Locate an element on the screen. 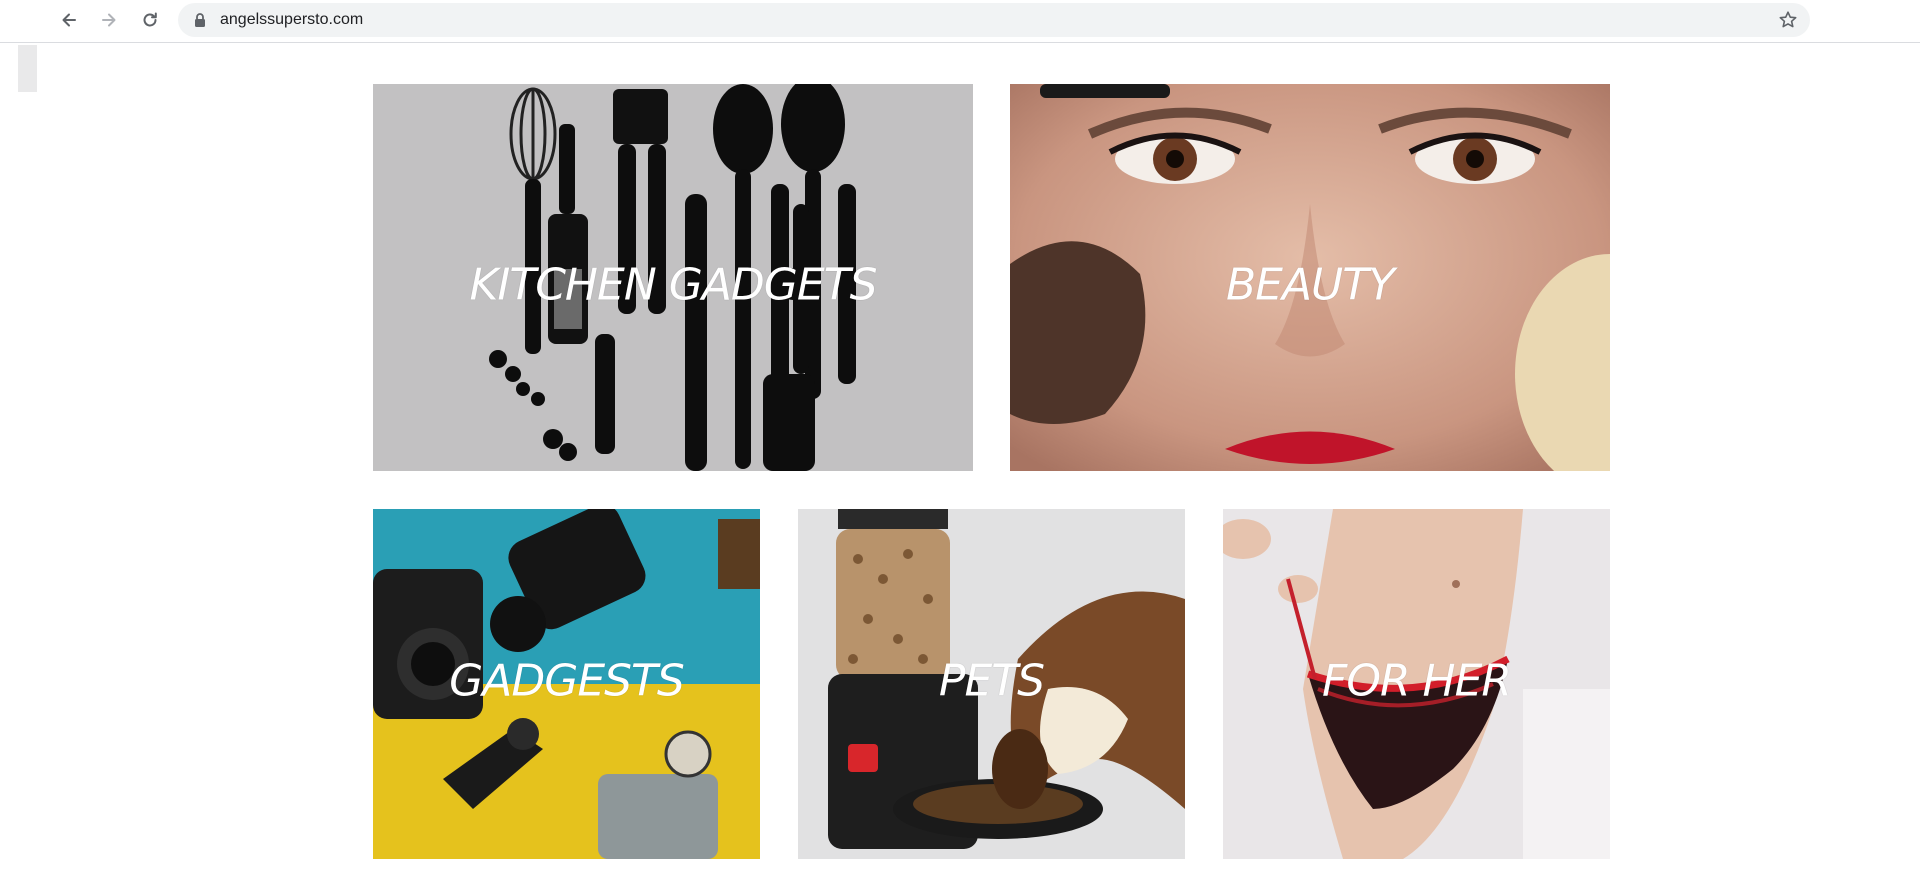 This screenshot has height=889, width=1920. category-tile-kitchen-gadgets: KITCHEN GADGETS is located at coordinates (673, 277).